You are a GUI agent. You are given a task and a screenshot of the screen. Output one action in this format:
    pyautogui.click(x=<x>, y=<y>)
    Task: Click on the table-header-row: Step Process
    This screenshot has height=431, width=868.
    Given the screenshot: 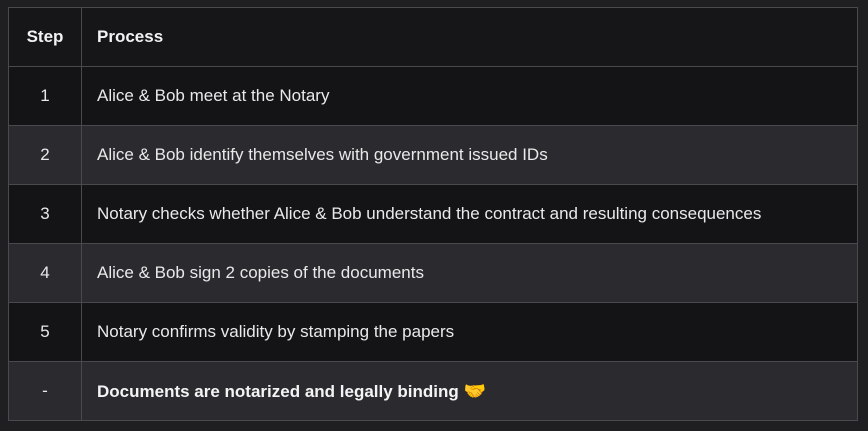 What is the action you would take?
    pyautogui.click(x=433, y=37)
    